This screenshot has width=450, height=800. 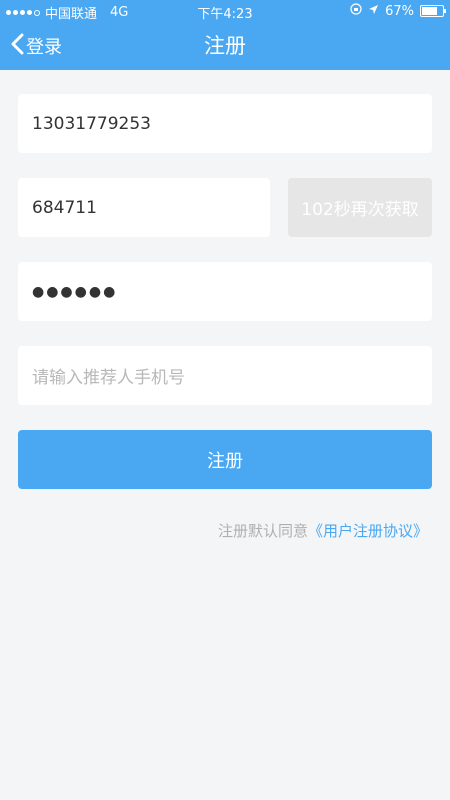 I want to click on status-bar: 中国联通 4G 下午4:23 67%, so click(x=225, y=11).